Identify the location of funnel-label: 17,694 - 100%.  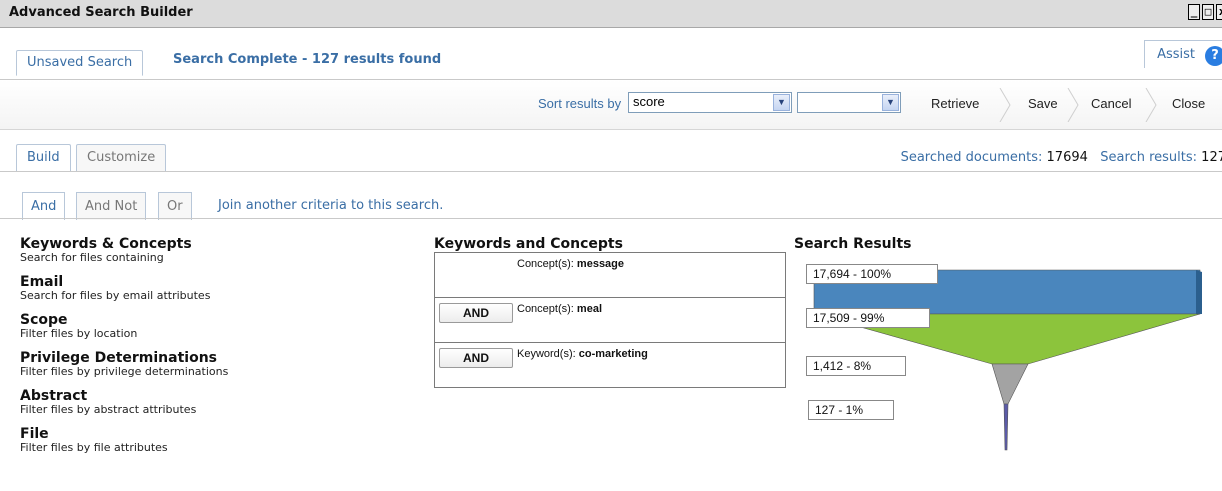
(872, 274).